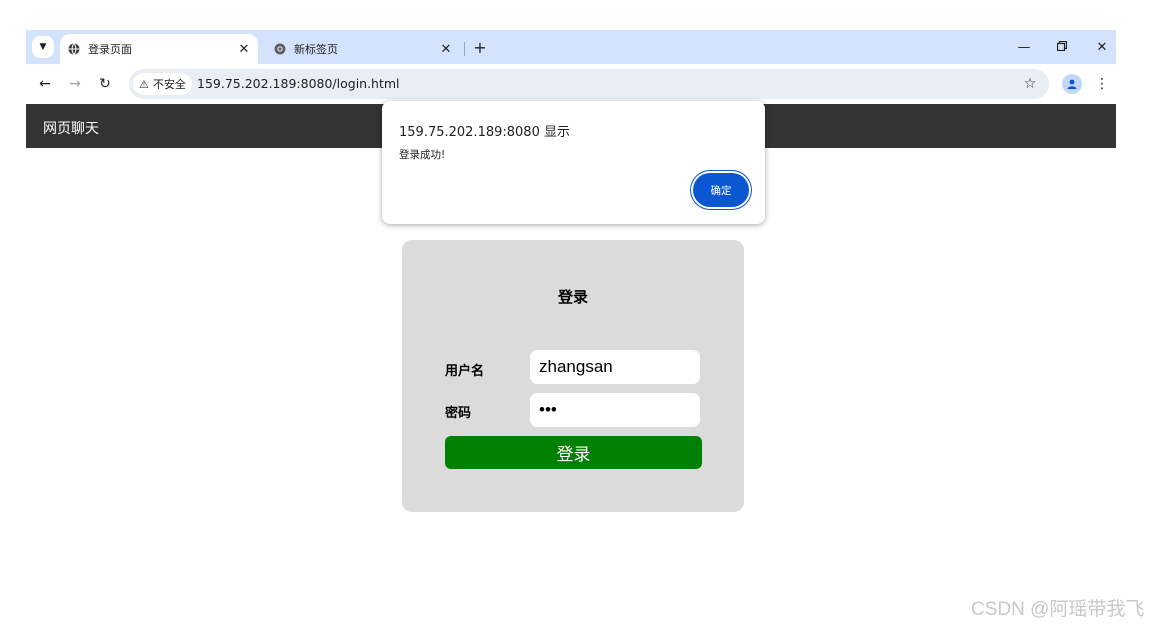  I want to click on tab-title: 新标签页, so click(316, 49).